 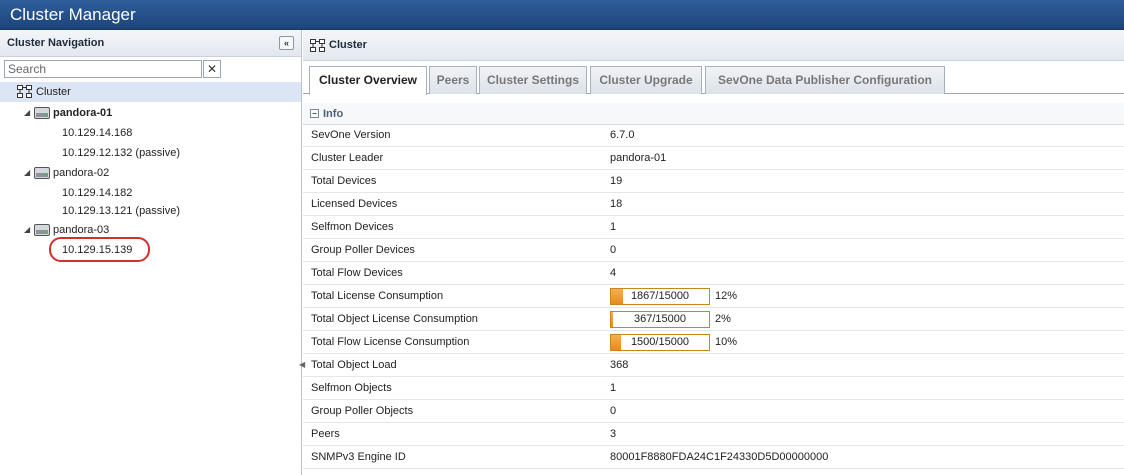 What do you see at coordinates (713, 181) in the screenshot?
I see `info-row-total-devices: Total Devices 19` at bounding box center [713, 181].